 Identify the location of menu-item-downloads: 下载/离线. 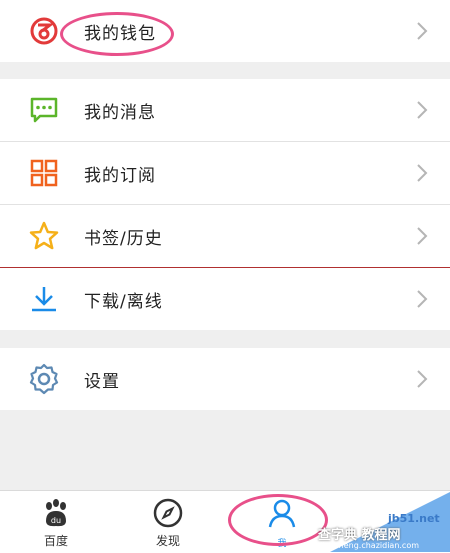
(225, 299).